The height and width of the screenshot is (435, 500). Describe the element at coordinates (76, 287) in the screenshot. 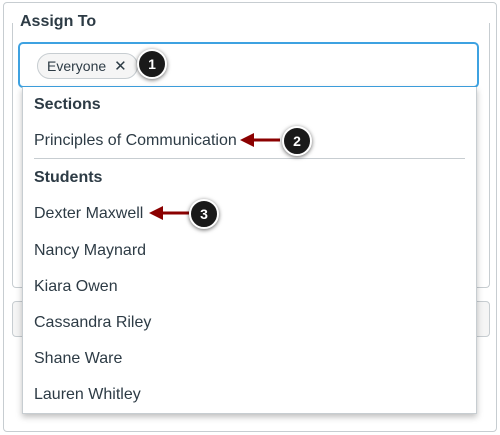

I see `option-student: Kiara Owen` at that location.